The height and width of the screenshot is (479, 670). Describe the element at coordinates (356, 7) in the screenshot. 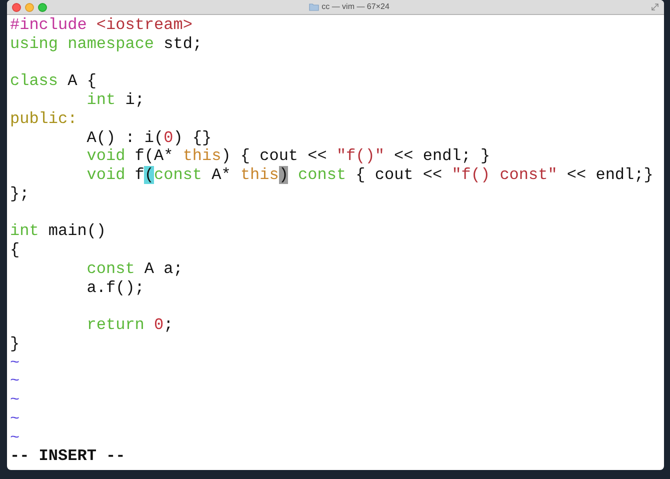

I see `window-title: cc — vim — 67×24` at that location.